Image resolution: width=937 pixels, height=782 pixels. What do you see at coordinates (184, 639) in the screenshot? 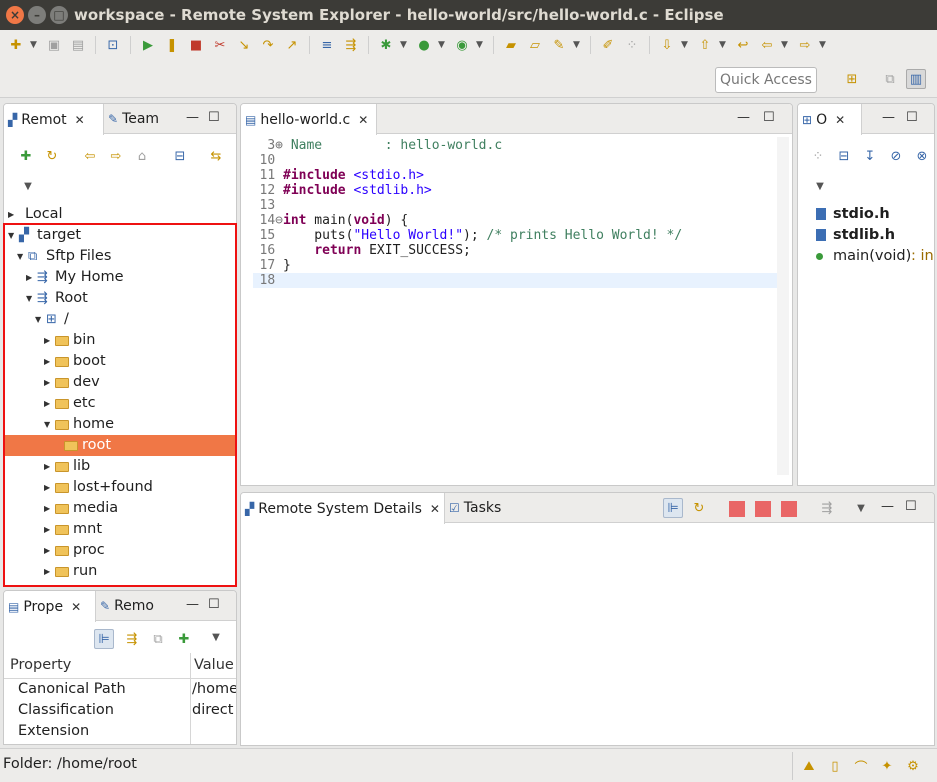
I see `new-properties-view-icon: ✚` at bounding box center [184, 639].